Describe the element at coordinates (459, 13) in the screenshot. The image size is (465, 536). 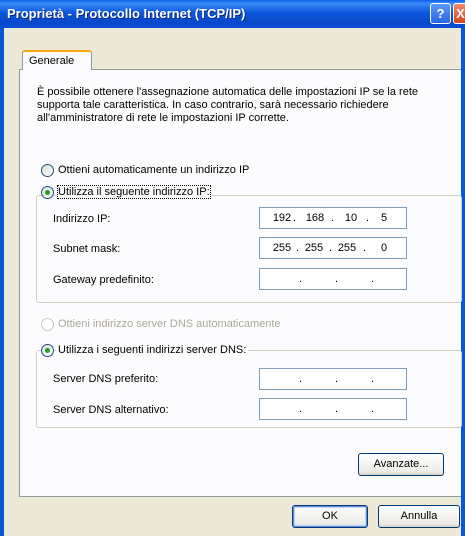
I see `close-button: X` at that location.